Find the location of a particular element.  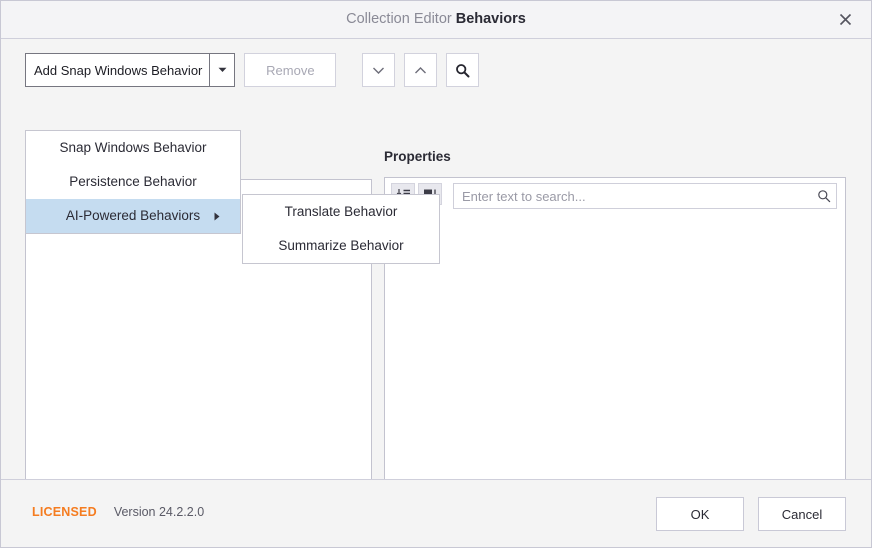

menu-item-label: Translate Behavior is located at coordinates (341, 211).